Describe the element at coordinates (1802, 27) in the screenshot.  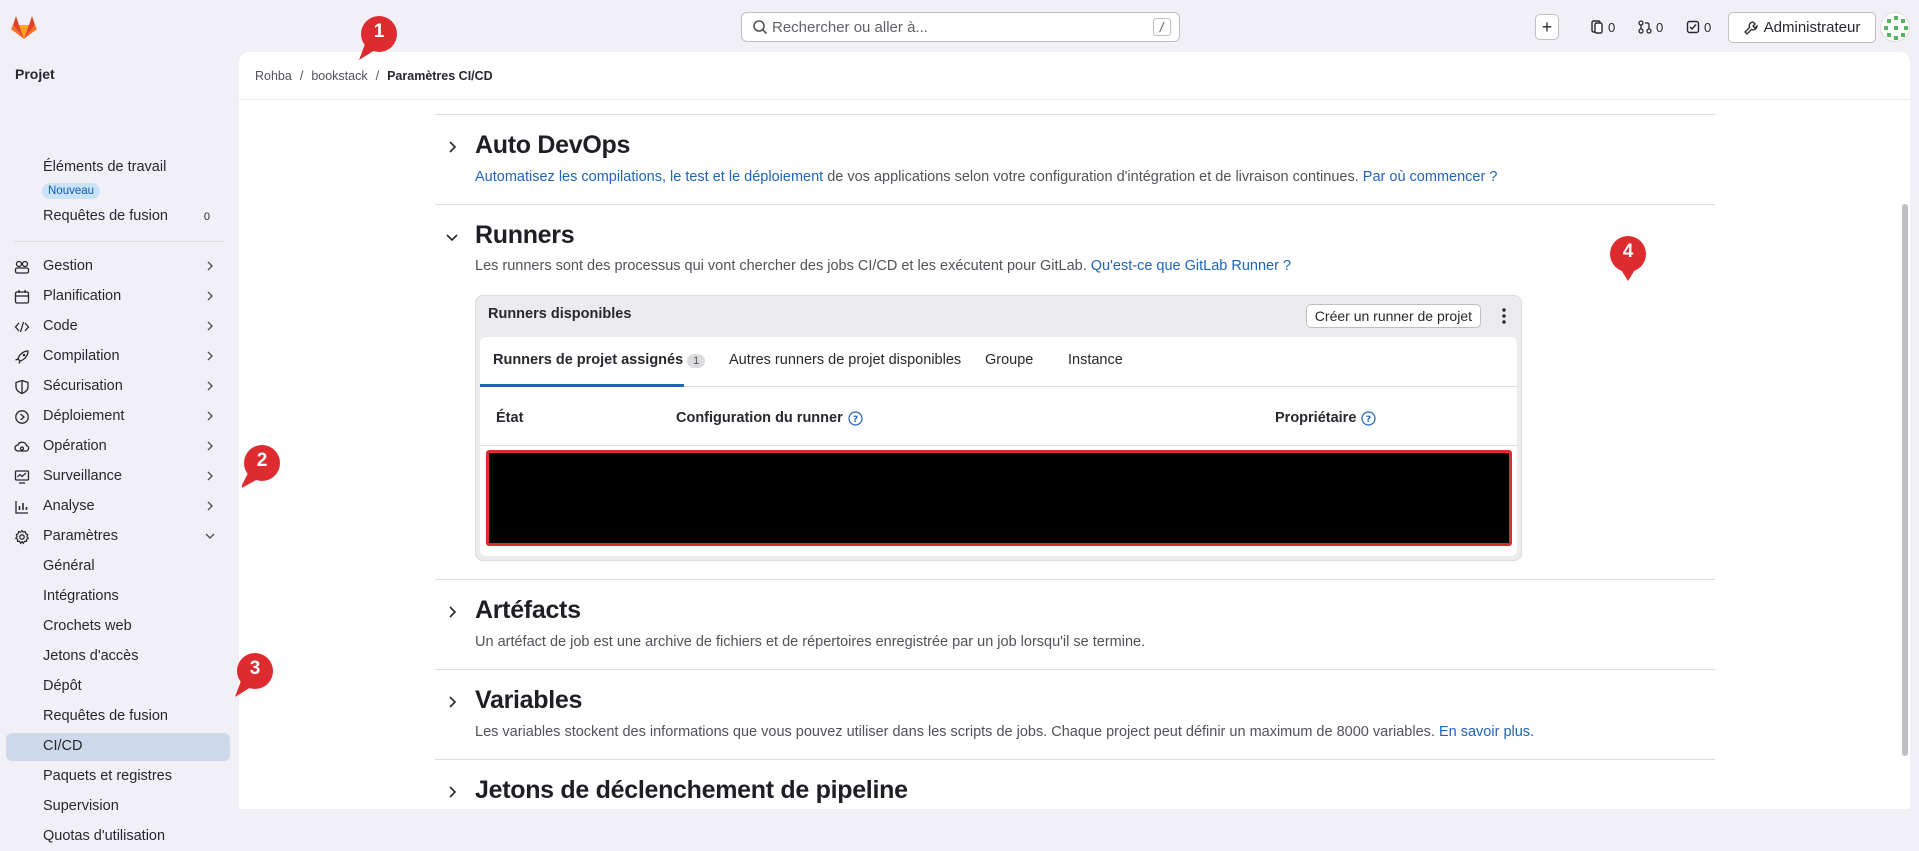
I see `admin-button: Administrateur` at that location.